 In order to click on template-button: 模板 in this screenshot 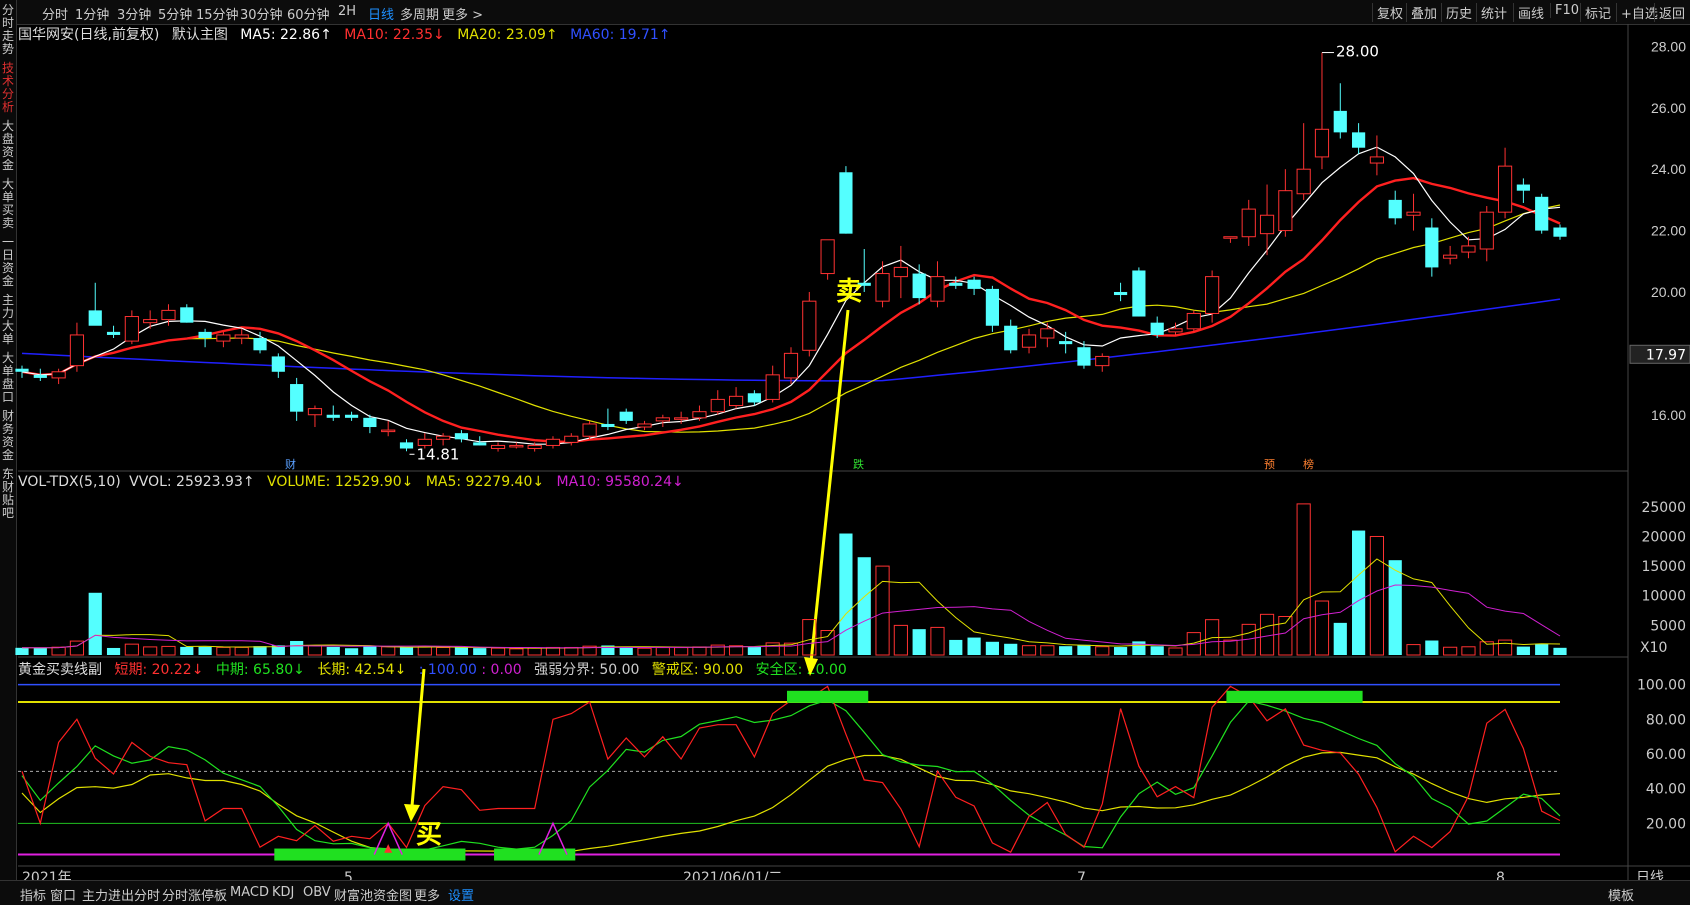, I will do `click(1621, 894)`.